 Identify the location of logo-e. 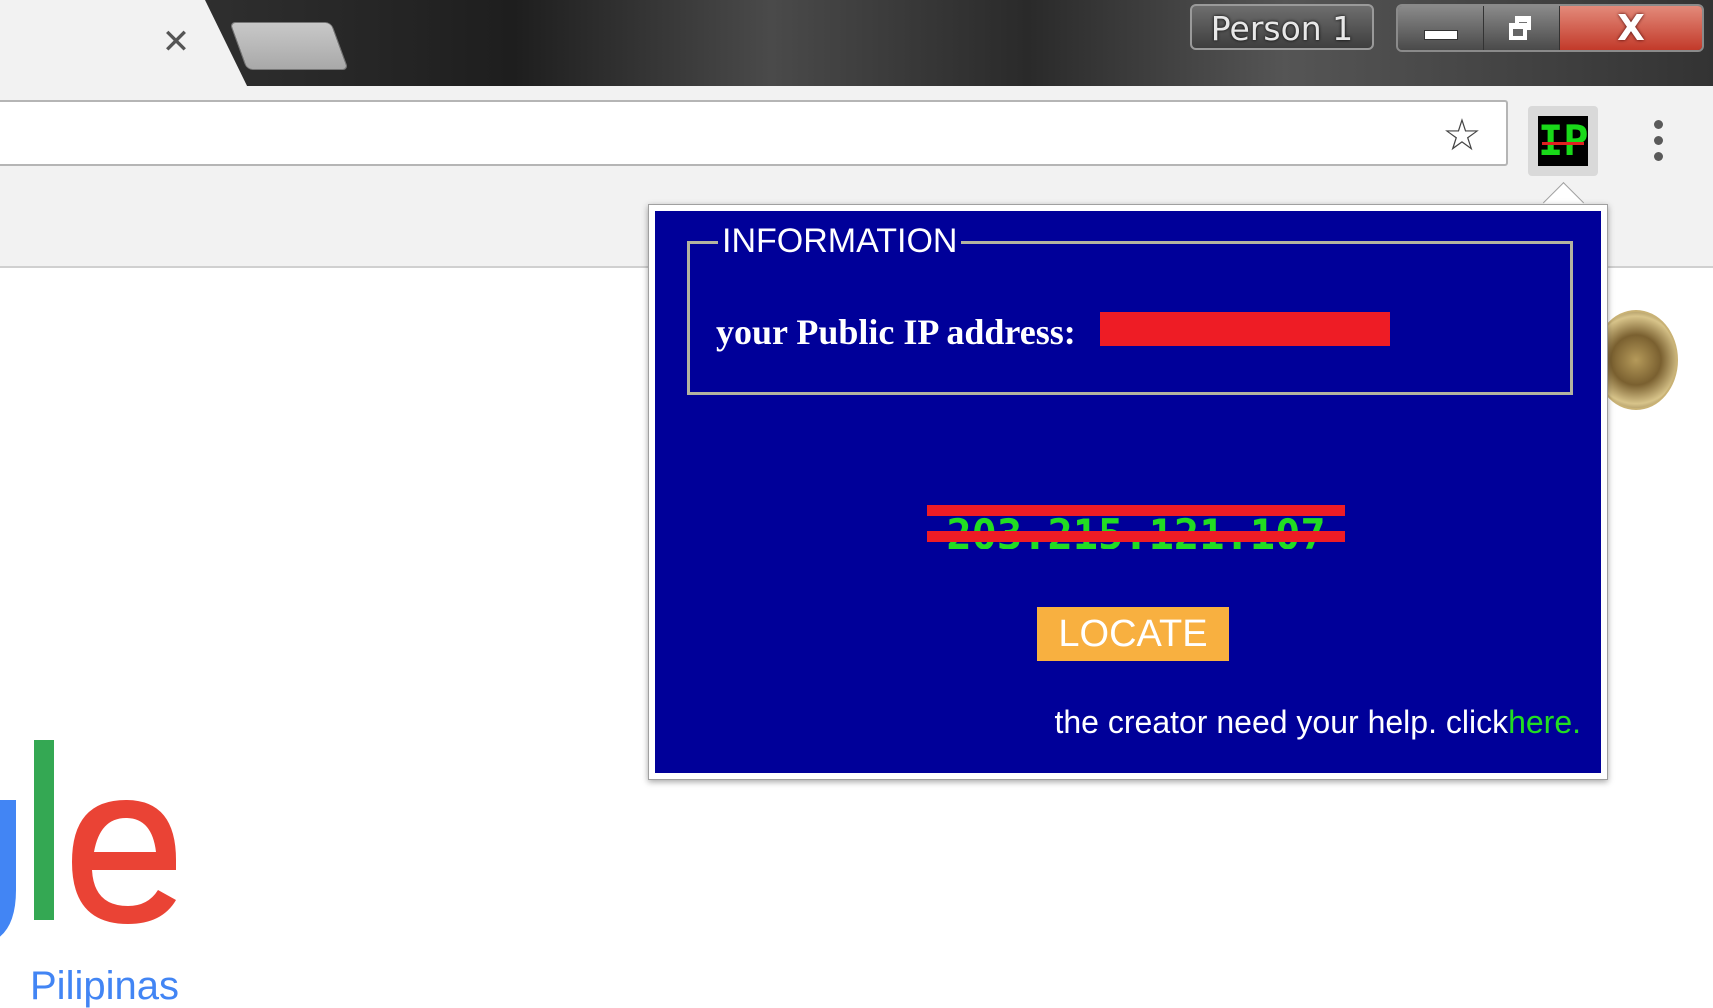
(124, 862).